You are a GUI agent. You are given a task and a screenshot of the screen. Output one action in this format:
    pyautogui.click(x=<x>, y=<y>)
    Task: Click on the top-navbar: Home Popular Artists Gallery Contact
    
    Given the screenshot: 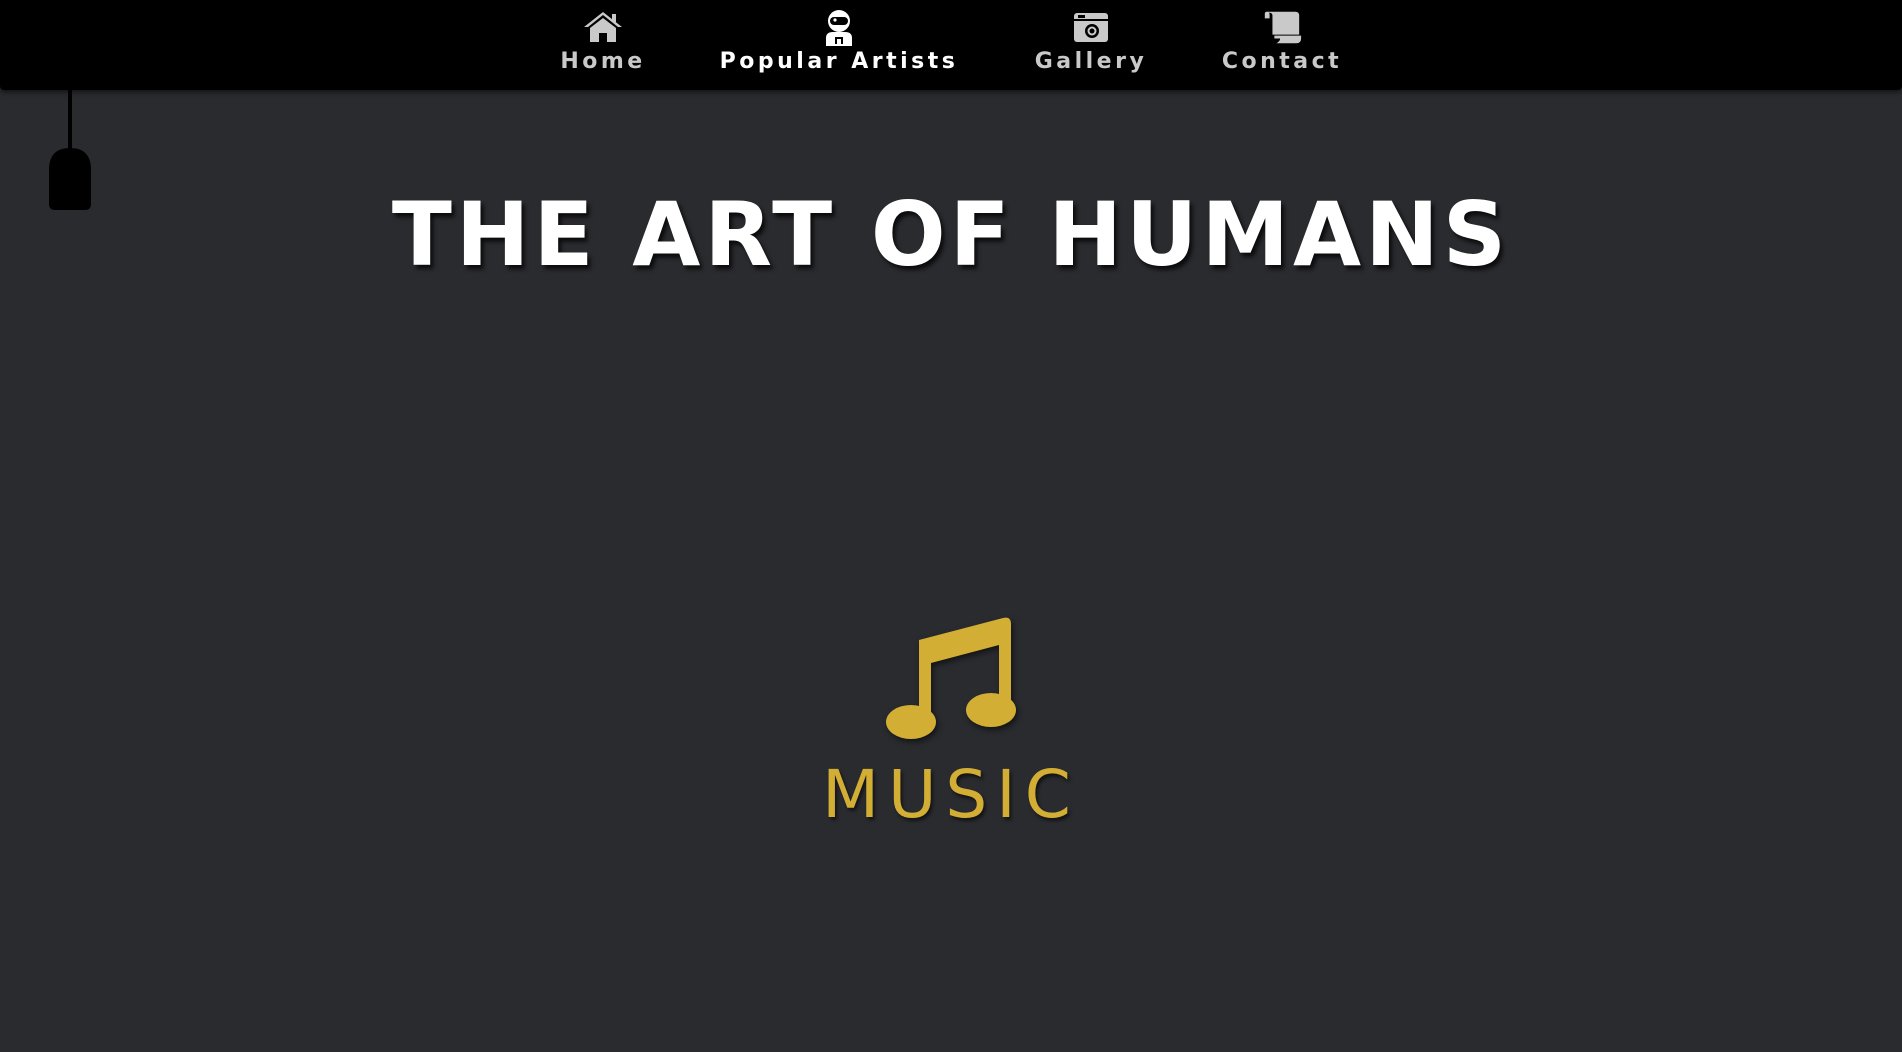 What is the action you would take?
    pyautogui.click(x=951, y=45)
    